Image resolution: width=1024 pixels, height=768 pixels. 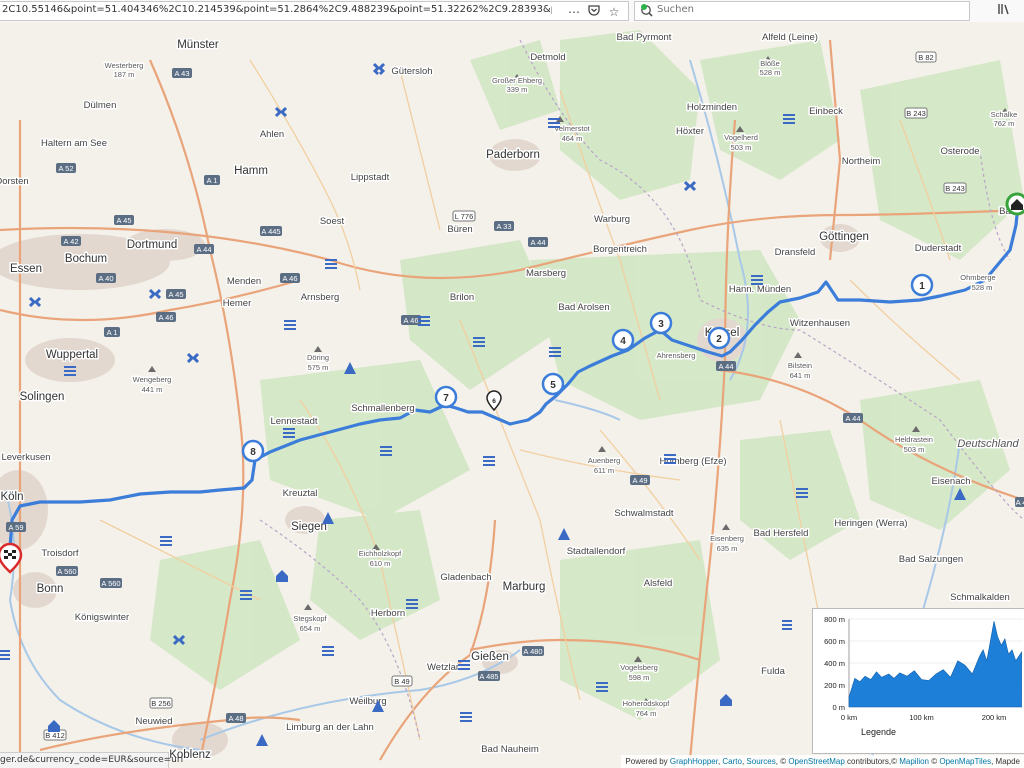 I want to click on osm-link: OpenStreetMap, so click(x=816, y=761).